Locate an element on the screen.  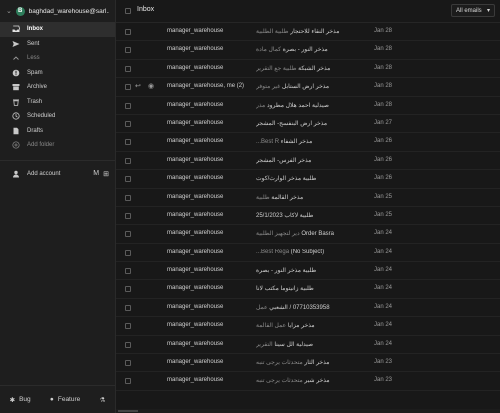
lab-button: ⚗ is located at coordinates (103, 400).